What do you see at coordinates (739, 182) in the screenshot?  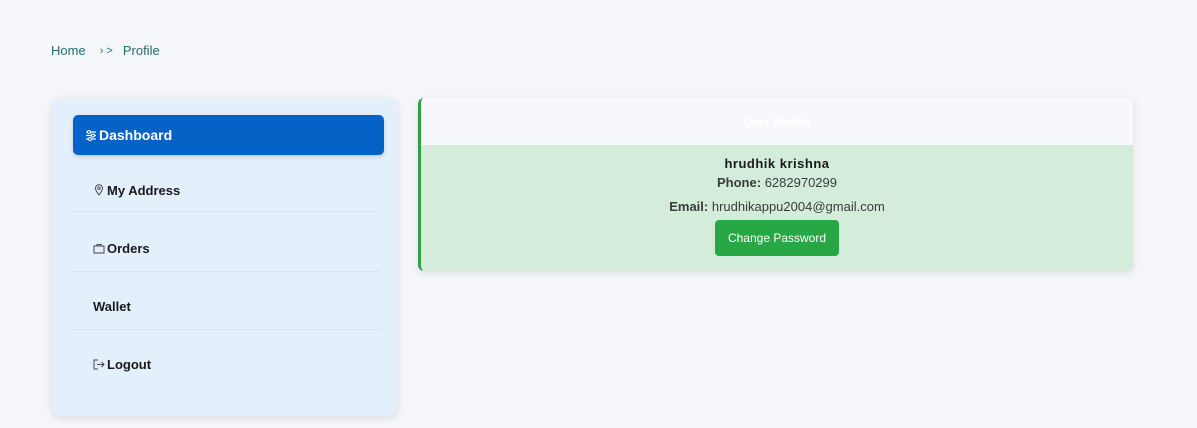 I see `profile-phone-label: Phone:` at bounding box center [739, 182].